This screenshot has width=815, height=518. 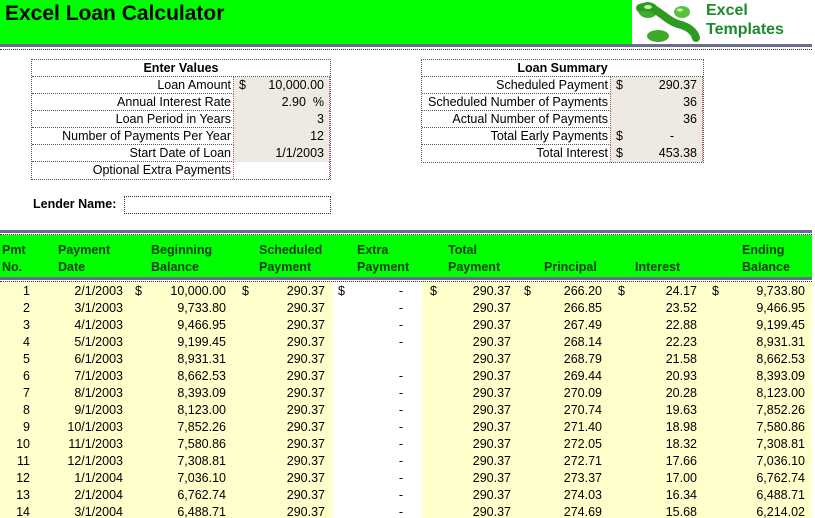 I want to click on start-date-input: 1/1/2003, so click(x=281, y=153).